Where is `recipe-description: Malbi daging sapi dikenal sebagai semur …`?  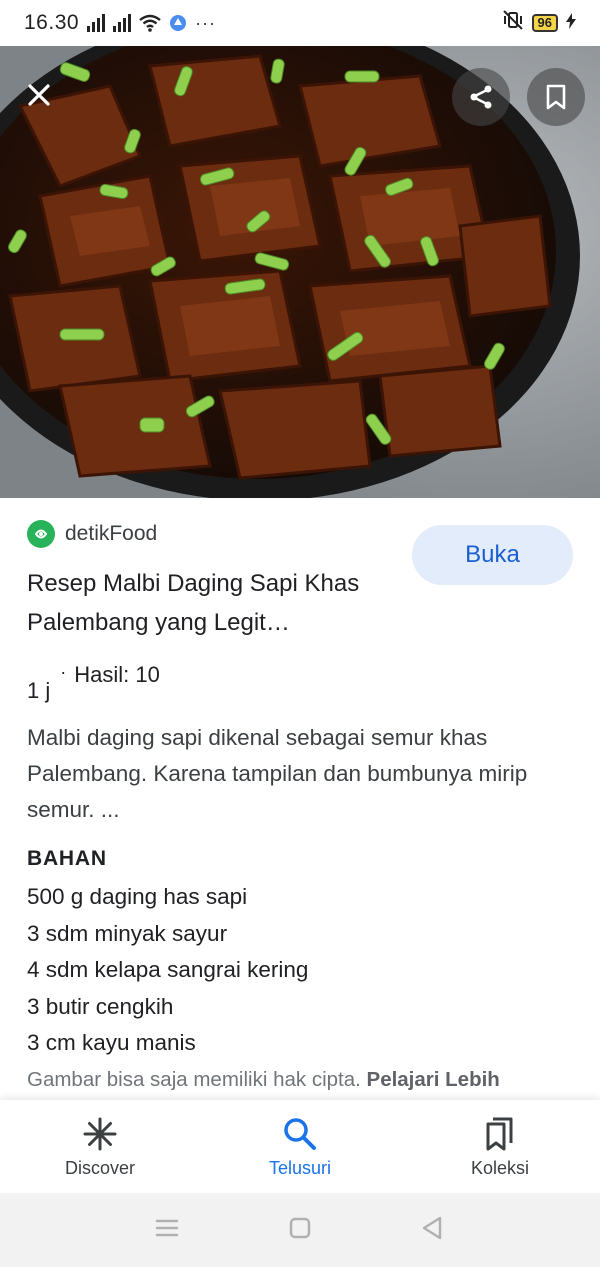 recipe-description: Malbi daging sapi dikenal sebagai semur … is located at coordinates (277, 773).